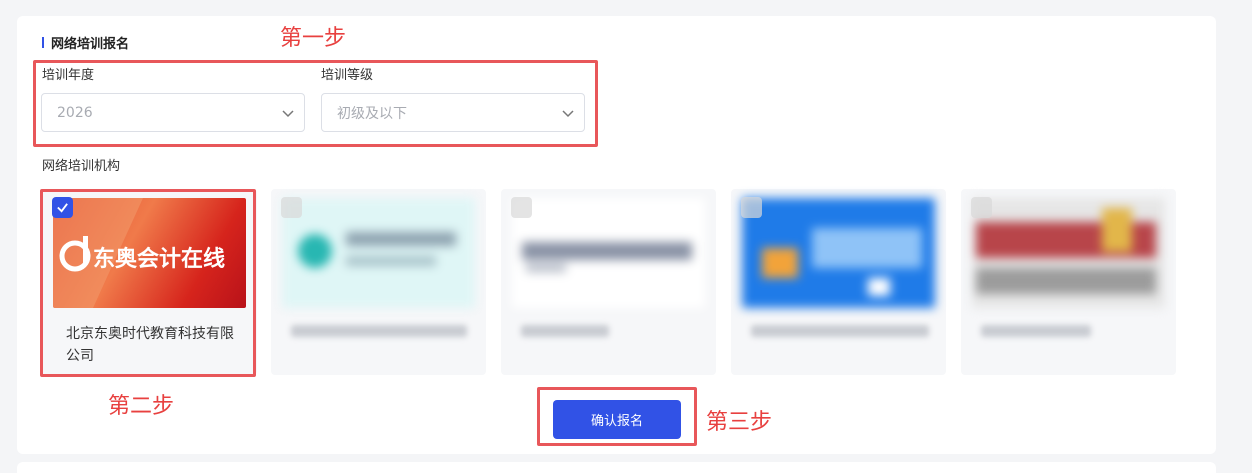 This screenshot has height=473, width=1252. I want to click on step3-label: 第三步, so click(739, 422).